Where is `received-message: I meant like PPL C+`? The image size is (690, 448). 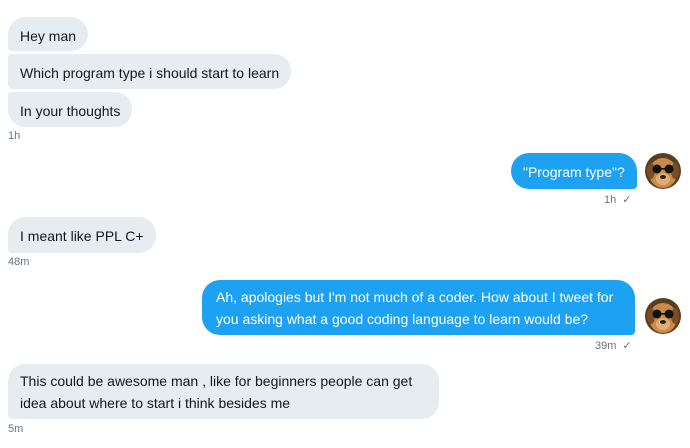
received-message: I meant like PPL C+ is located at coordinates (82, 235).